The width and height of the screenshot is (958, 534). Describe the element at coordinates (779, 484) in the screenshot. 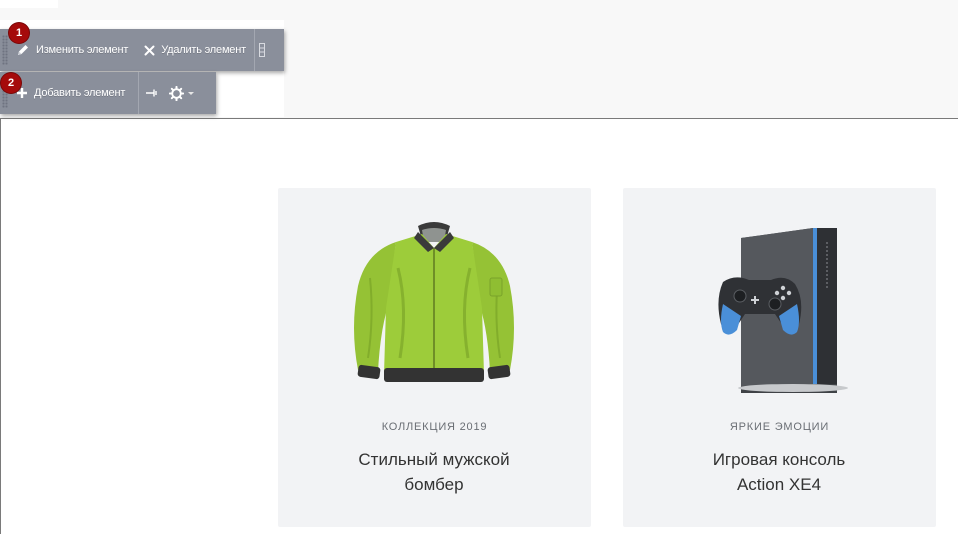

I see `product-title-line: Action XE4` at that location.